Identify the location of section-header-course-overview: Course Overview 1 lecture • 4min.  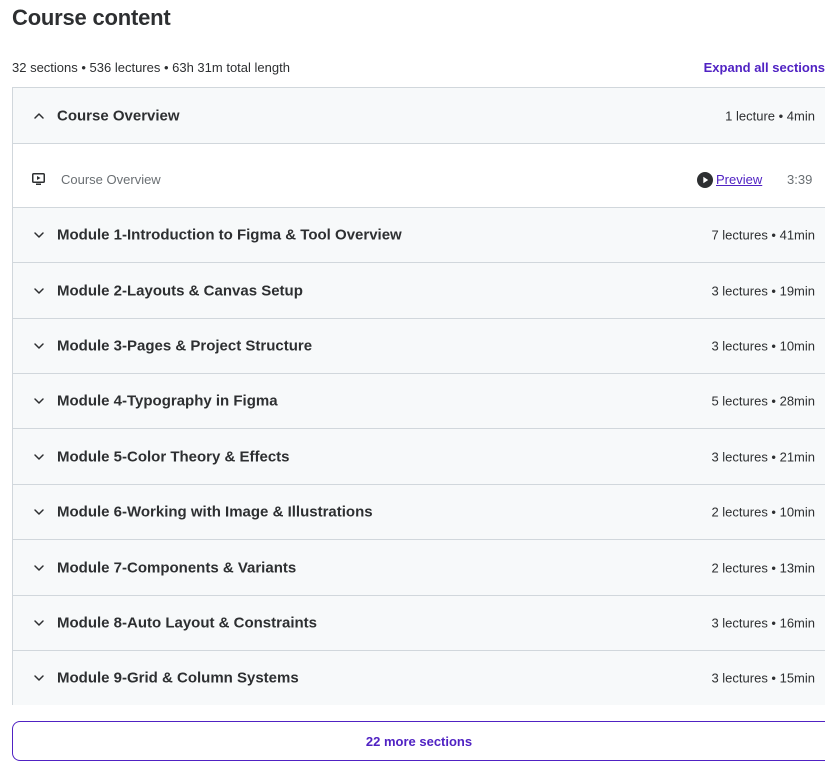
(419, 116).